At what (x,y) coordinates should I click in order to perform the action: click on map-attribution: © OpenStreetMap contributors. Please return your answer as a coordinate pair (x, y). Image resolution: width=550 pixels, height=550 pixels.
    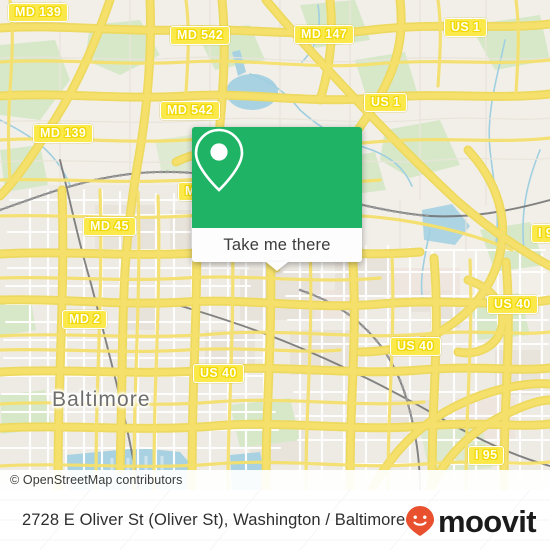
    Looking at the image, I should click on (275, 480).